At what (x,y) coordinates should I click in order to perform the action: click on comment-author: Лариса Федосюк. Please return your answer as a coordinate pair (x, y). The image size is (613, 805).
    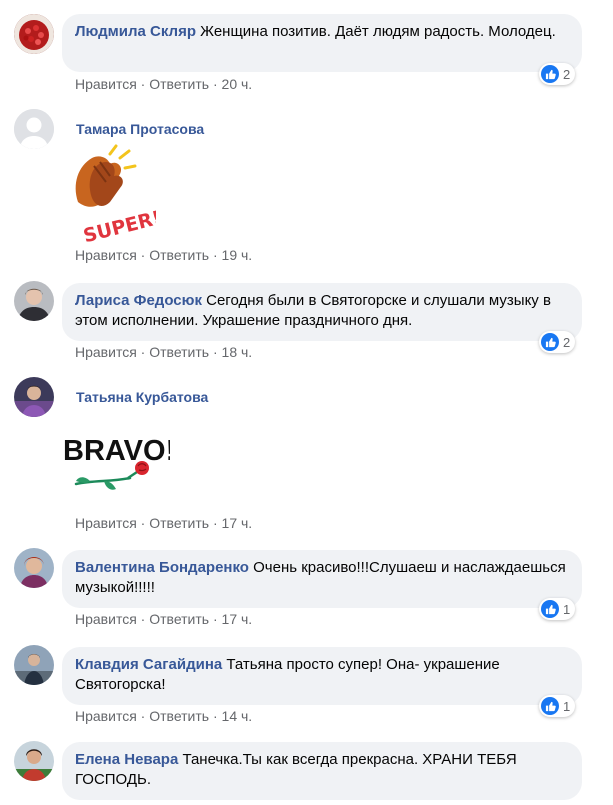
    Looking at the image, I should click on (138, 300).